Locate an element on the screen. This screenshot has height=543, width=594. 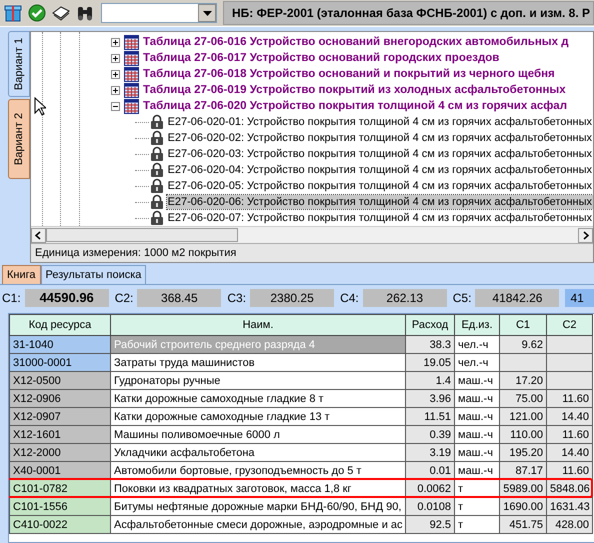
unit-label: Единица измерения: 1000 м2 покрытия is located at coordinates (312, 252).